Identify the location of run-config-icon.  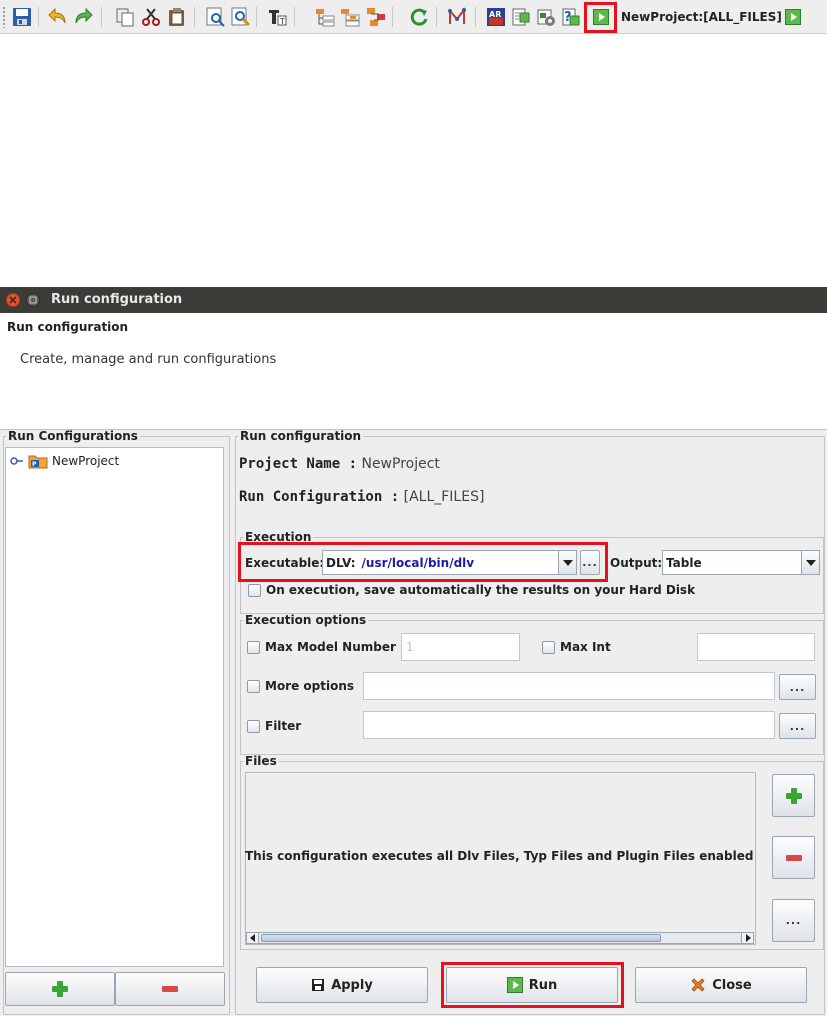
(793, 17).